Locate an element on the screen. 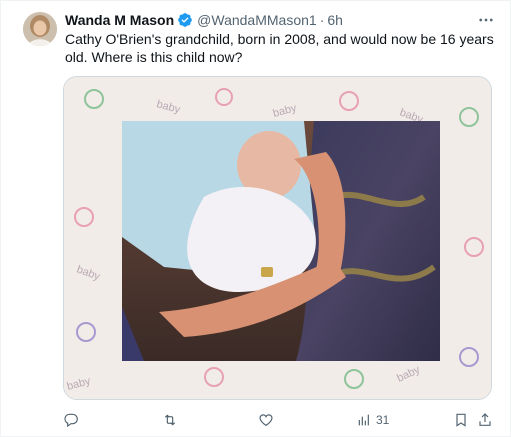  avatar is located at coordinates (40, 29).